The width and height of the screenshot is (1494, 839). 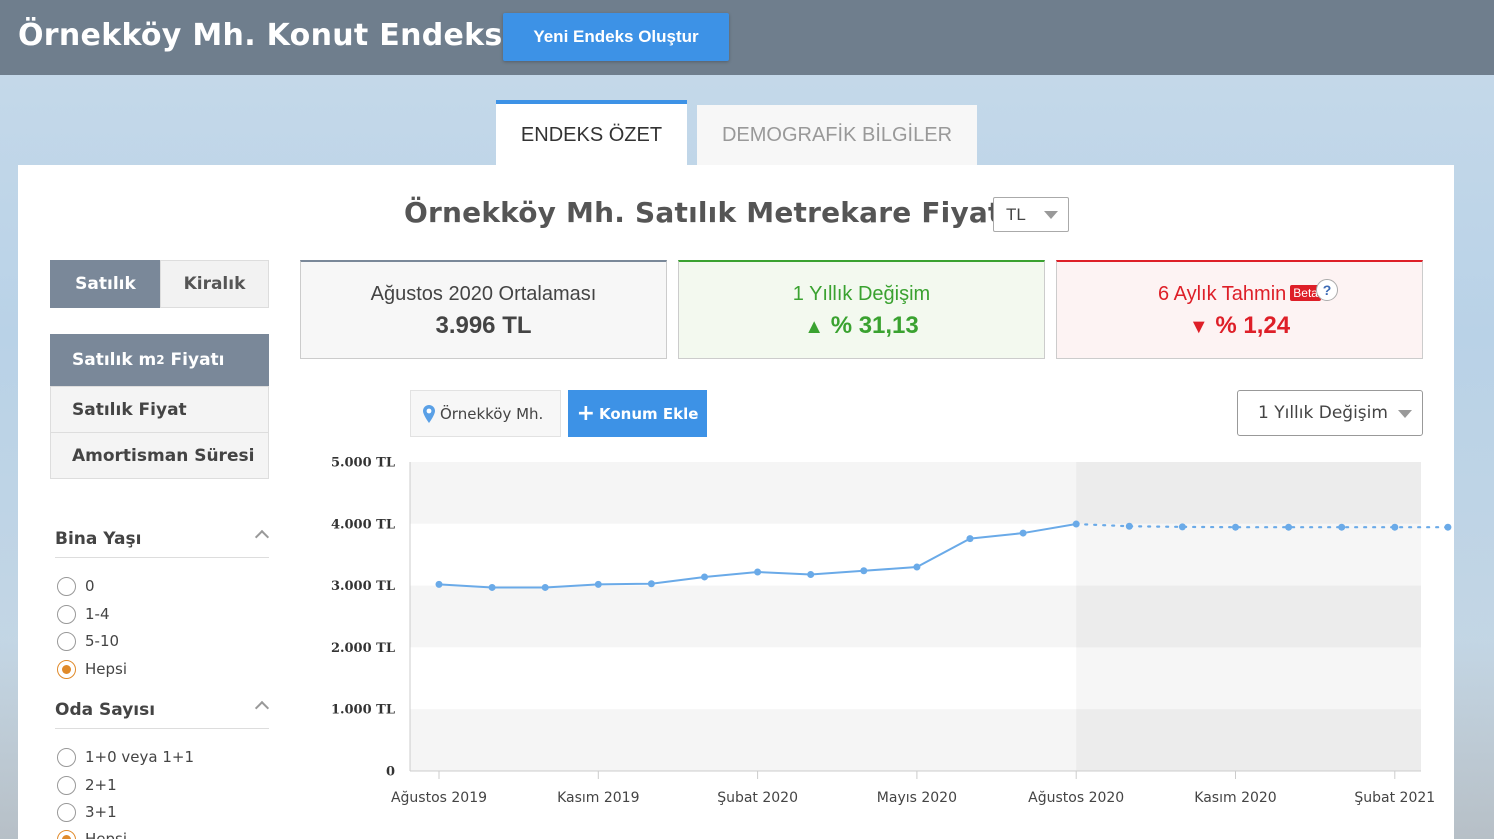 What do you see at coordinates (194, 360) in the screenshot?
I see `menu-label-suffix: Fiyatı` at bounding box center [194, 360].